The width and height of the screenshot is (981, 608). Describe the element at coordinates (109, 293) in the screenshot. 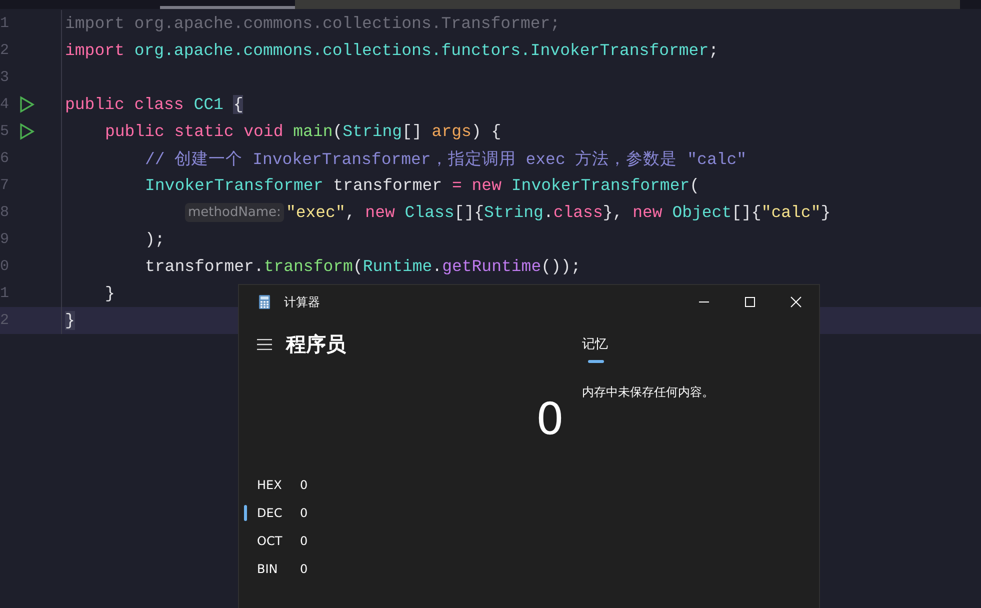

I see `code-line: }` at that location.